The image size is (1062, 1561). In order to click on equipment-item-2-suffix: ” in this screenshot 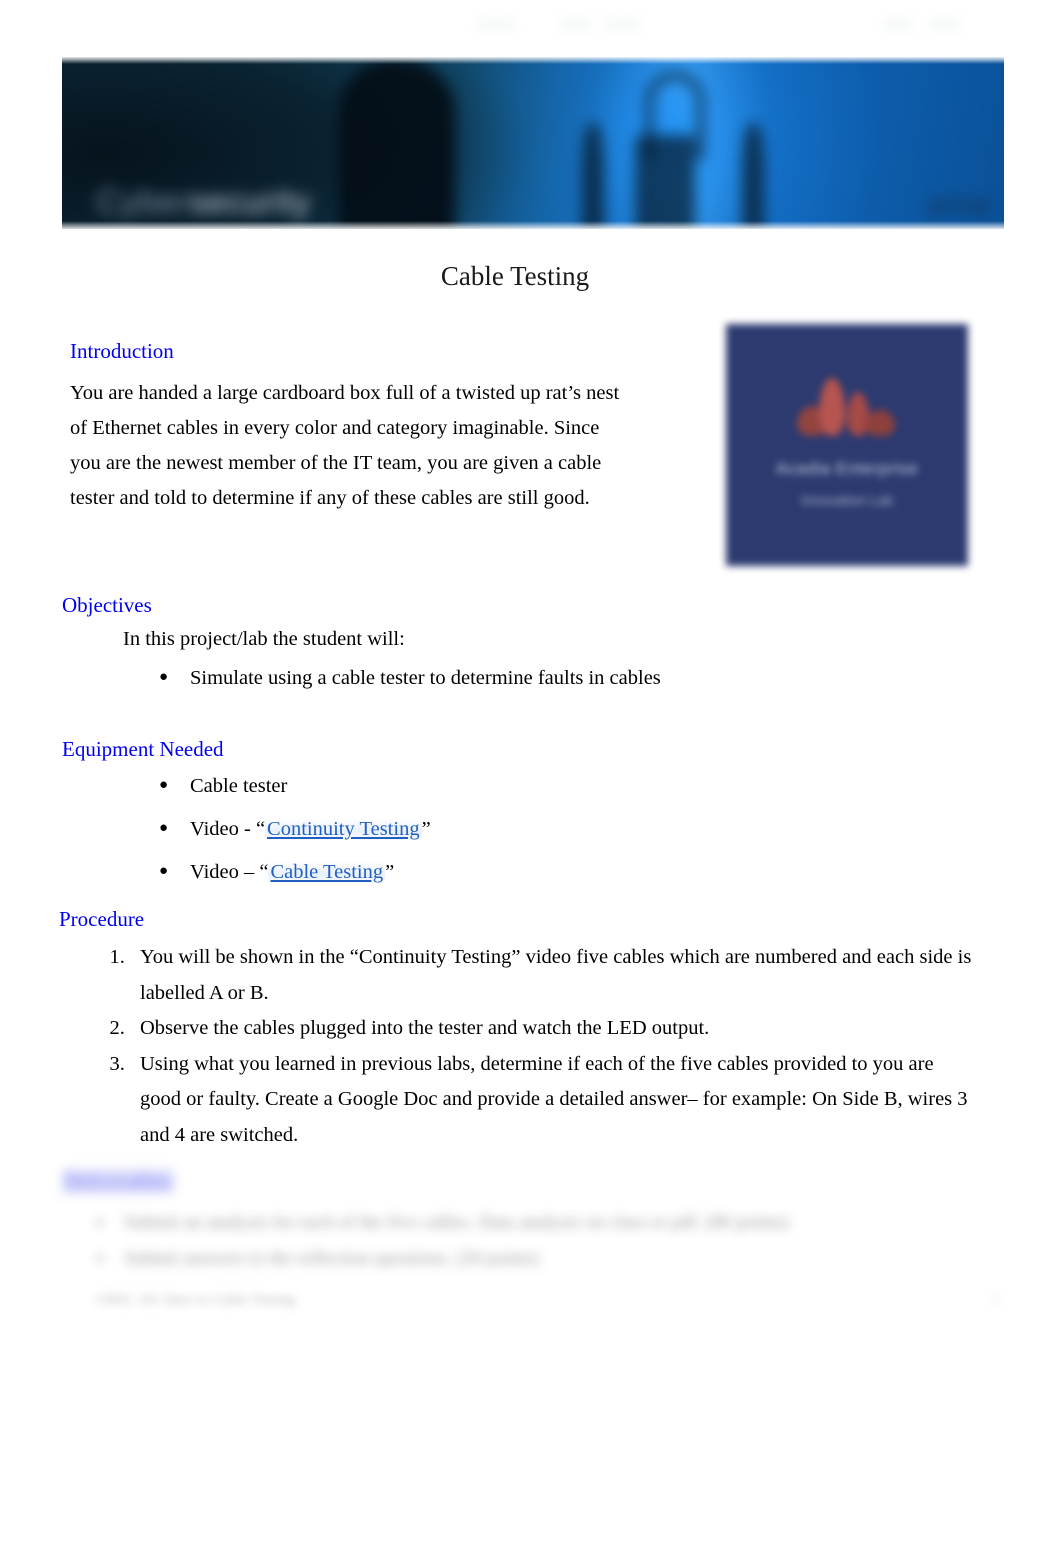, I will do `click(390, 872)`.